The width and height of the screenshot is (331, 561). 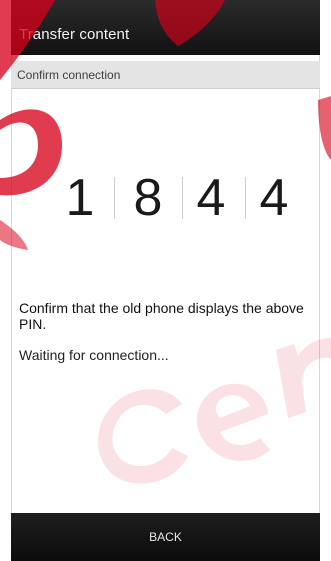 What do you see at coordinates (165, 75) in the screenshot?
I see `section-header: Confirm connection` at bounding box center [165, 75].